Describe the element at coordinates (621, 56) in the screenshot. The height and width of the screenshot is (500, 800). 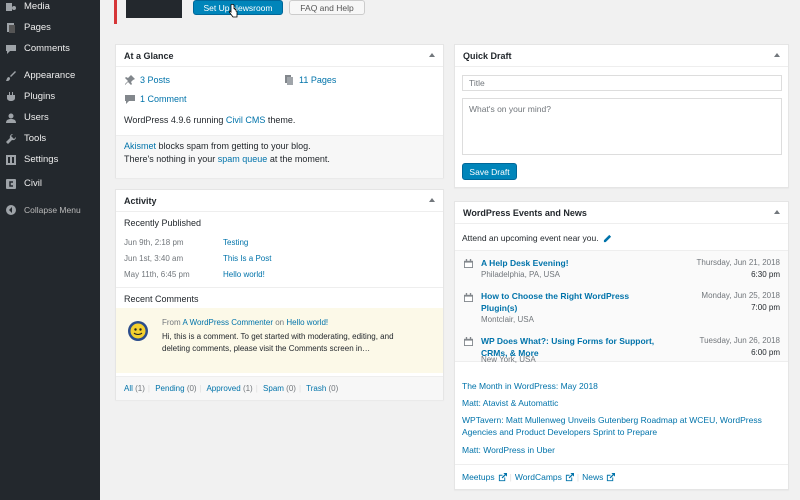
I see `box-title: Quick Draft` at that location.